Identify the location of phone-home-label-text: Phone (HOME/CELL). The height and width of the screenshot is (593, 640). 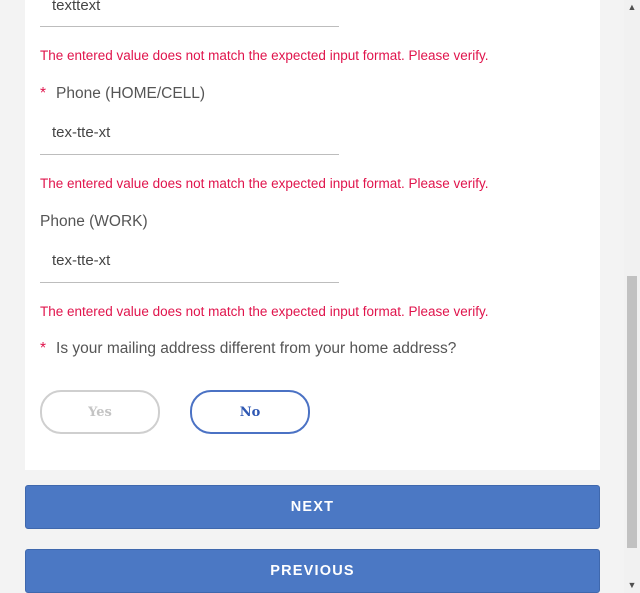
(131, 93).